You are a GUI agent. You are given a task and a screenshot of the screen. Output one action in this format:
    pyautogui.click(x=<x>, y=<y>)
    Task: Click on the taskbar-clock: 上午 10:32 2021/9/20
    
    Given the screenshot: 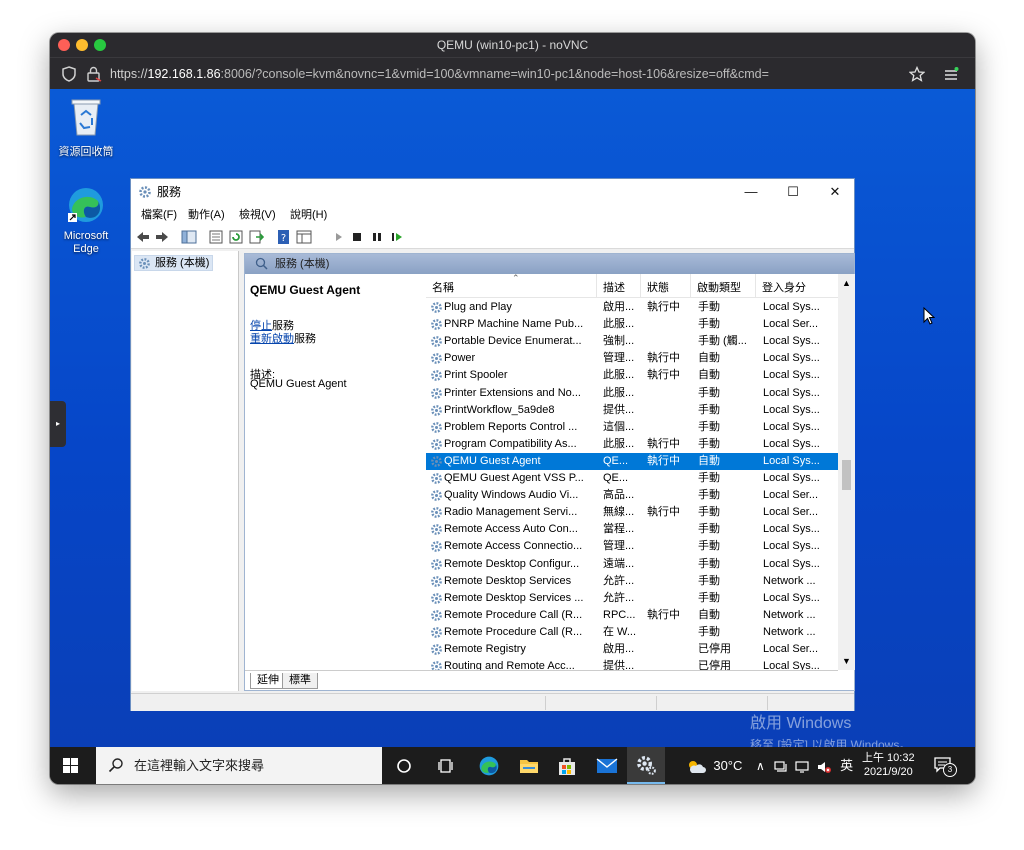 What is the action you would take?
    pyautogui.click(x=888, y=765)
    